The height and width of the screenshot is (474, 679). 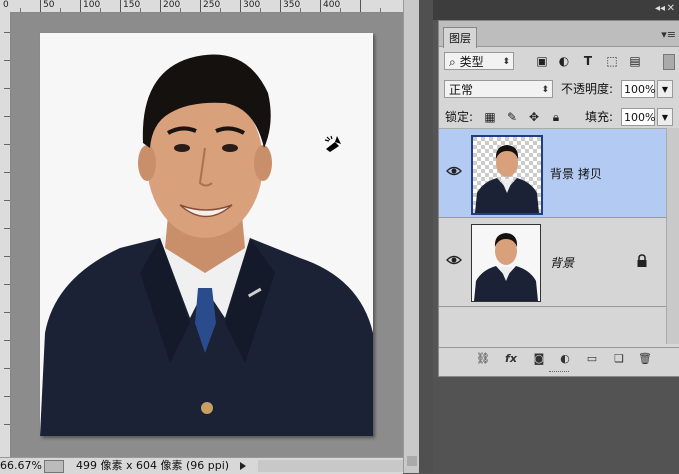 What do you see at coordinates (565, 359) in the screenshot?
I see `adjustment-layer-icon: ◐` at bounding box center [565, 359].